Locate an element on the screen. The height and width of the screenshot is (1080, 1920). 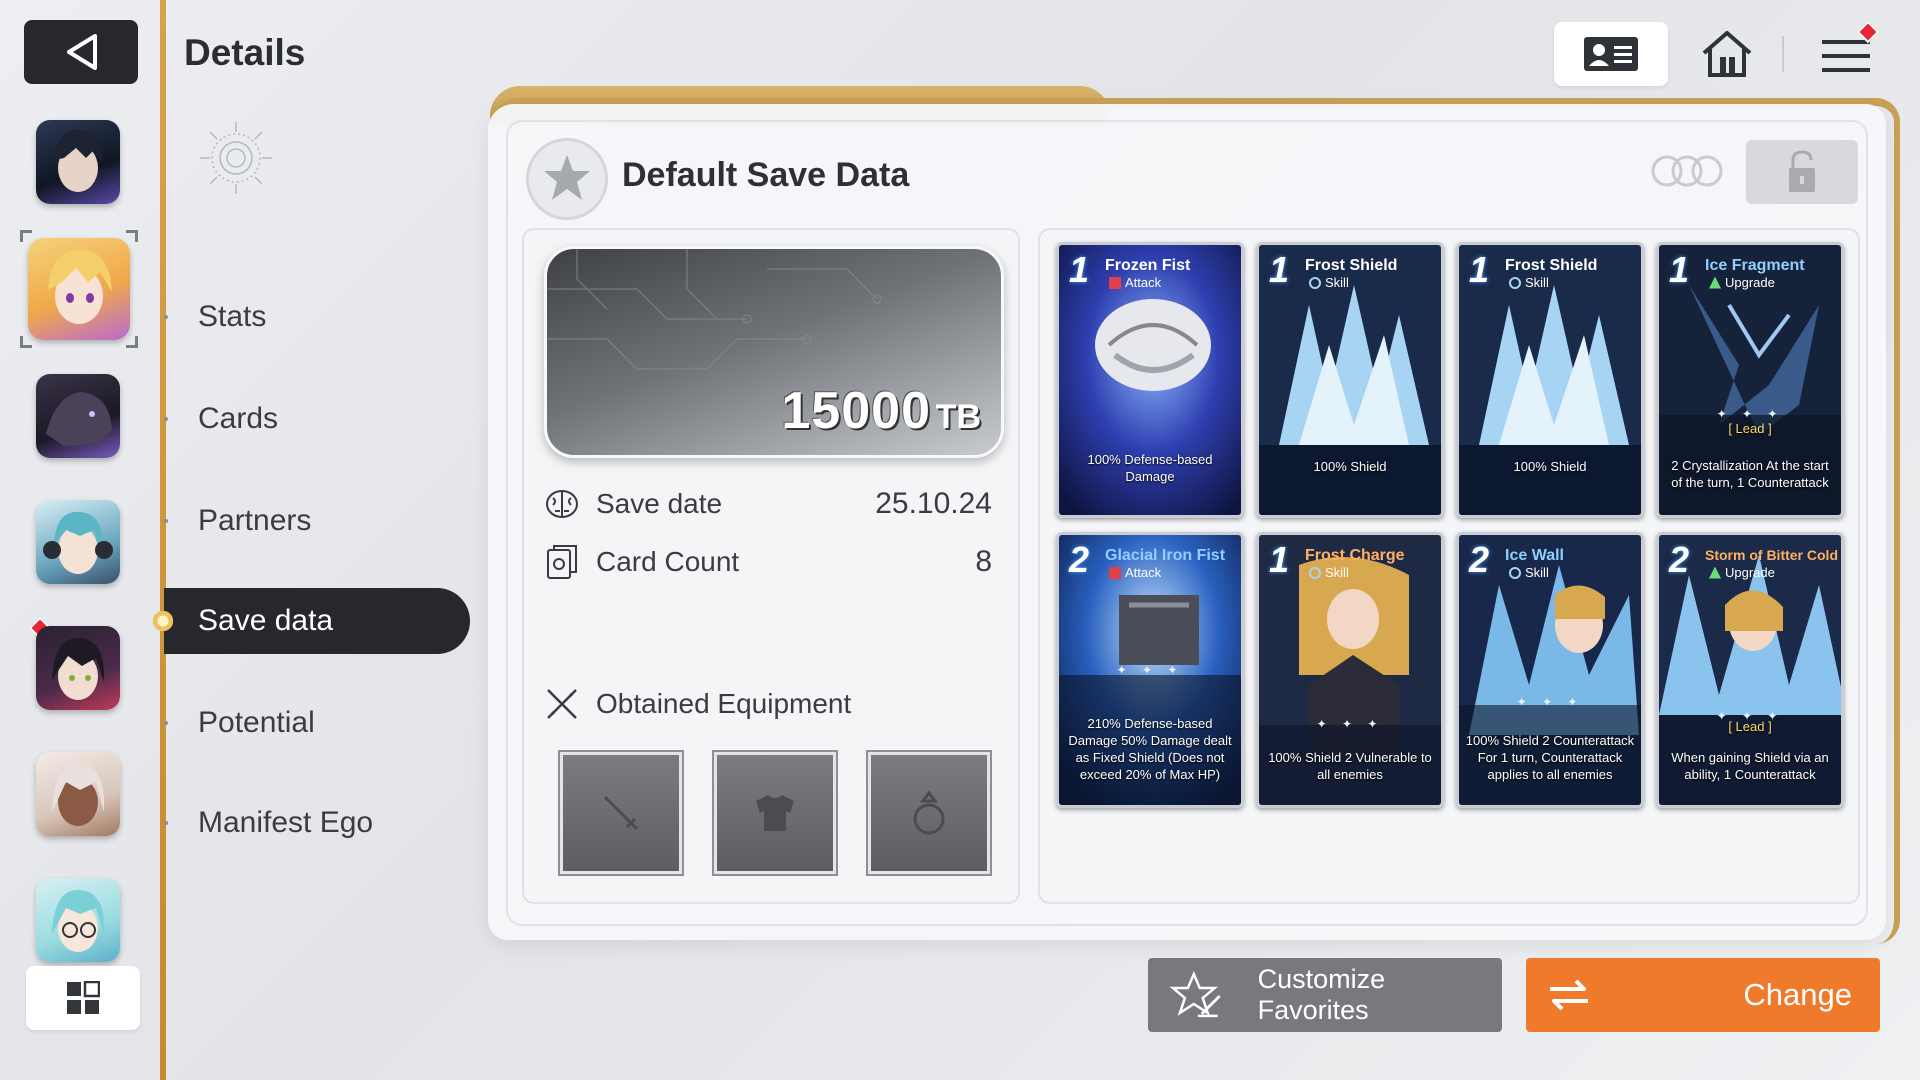
card-name: Frozen Fist is located at coordinates (1148, 265).